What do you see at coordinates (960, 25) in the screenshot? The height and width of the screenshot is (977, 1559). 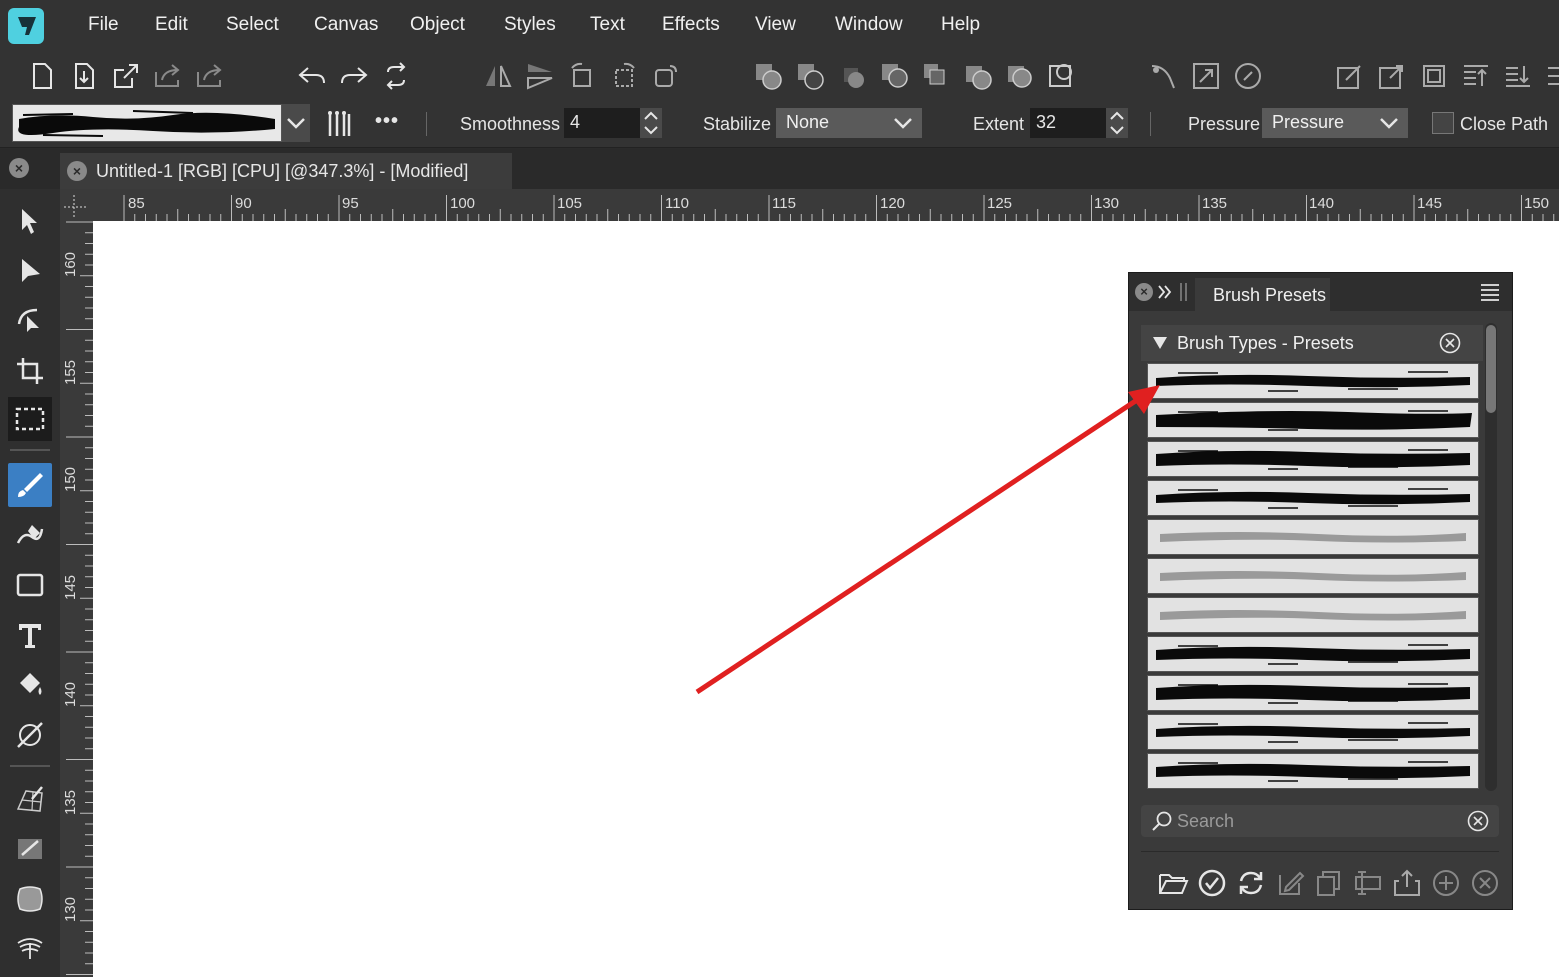 I see `menu-help: Help` at bounding box center [960, 25].